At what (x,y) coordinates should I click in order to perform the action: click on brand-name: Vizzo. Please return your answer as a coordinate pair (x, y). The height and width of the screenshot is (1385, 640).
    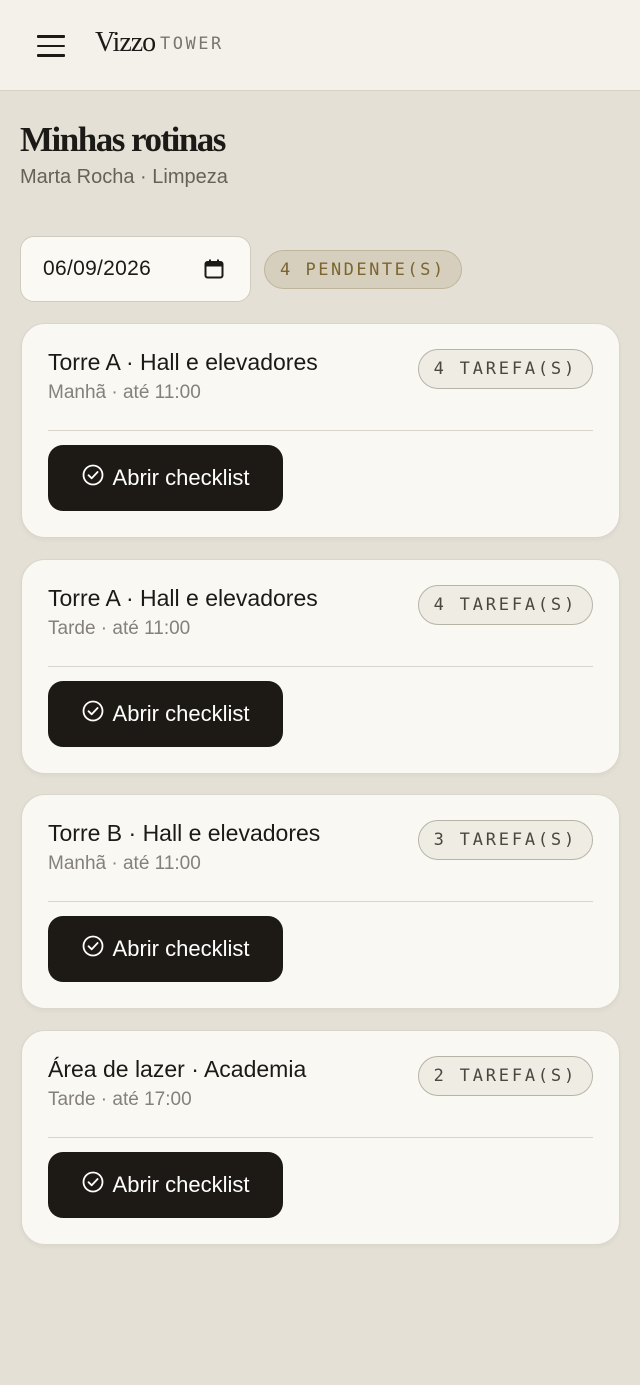
    Looking at the image, I should click on (125, 42).